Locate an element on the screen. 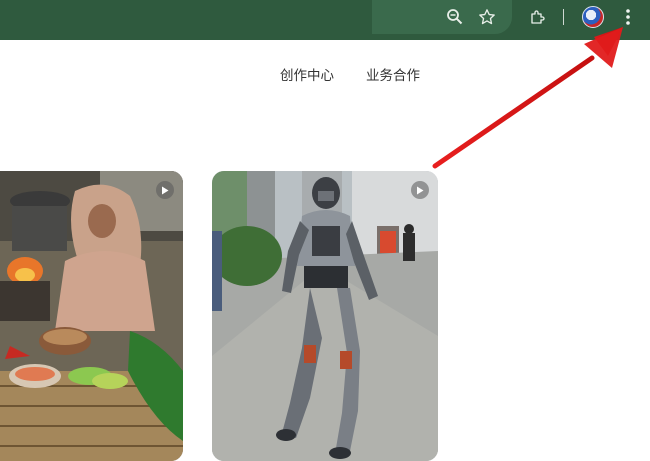 The height and width of the screenshot is (461, 650). browser-toolbar is located at coordinates (325, 20).